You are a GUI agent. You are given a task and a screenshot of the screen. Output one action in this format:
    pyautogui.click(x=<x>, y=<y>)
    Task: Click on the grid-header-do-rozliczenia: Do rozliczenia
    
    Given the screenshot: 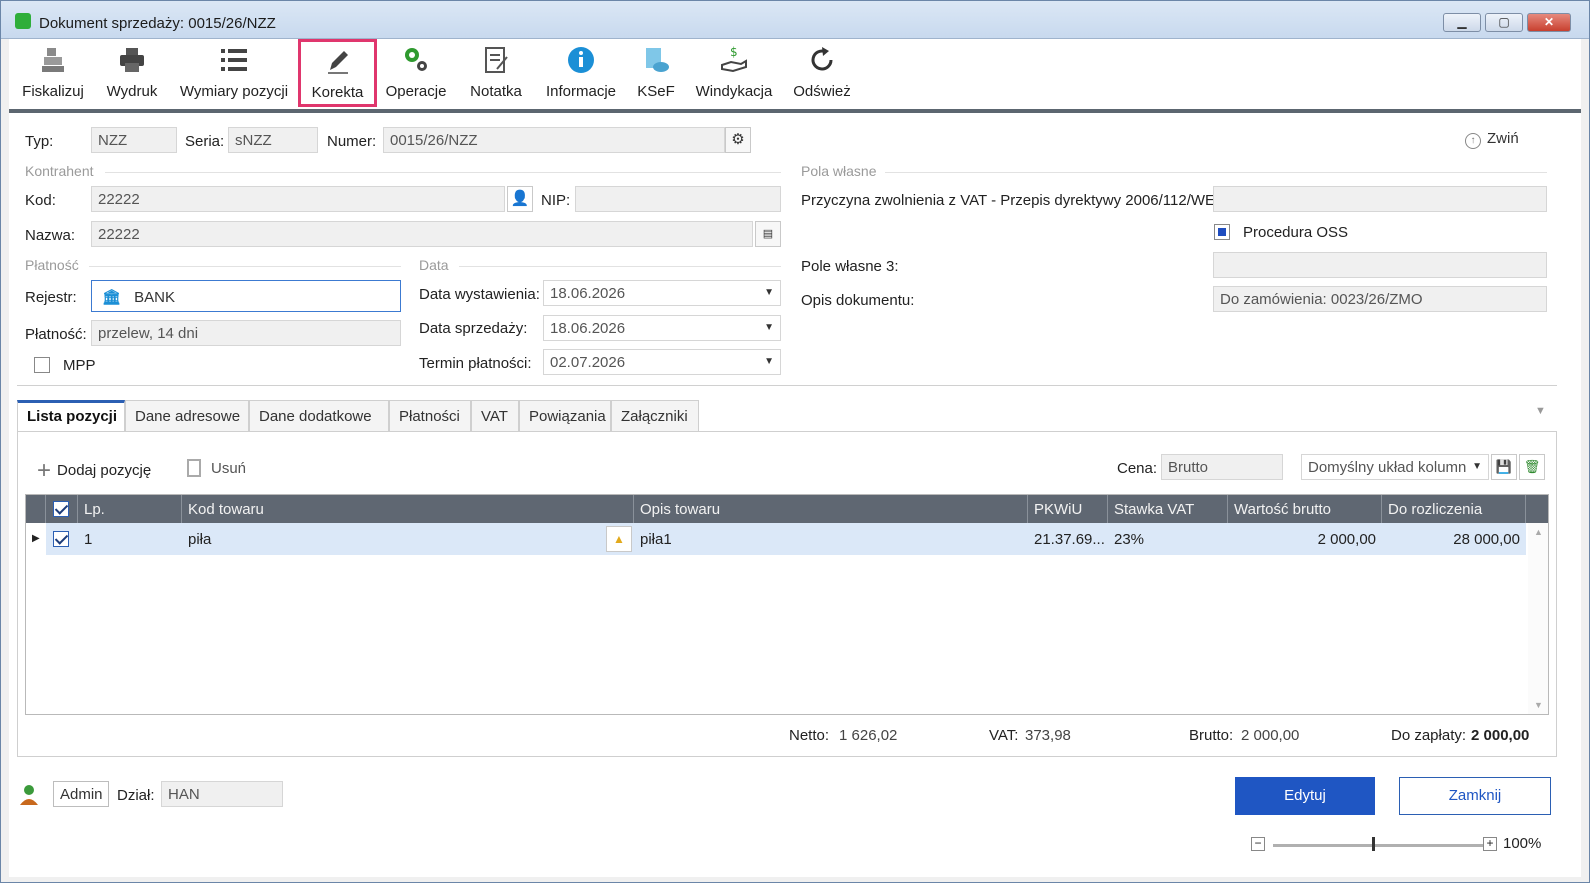 What is the action you would take?
    pyautogui.click(x=1454, y=509)
    